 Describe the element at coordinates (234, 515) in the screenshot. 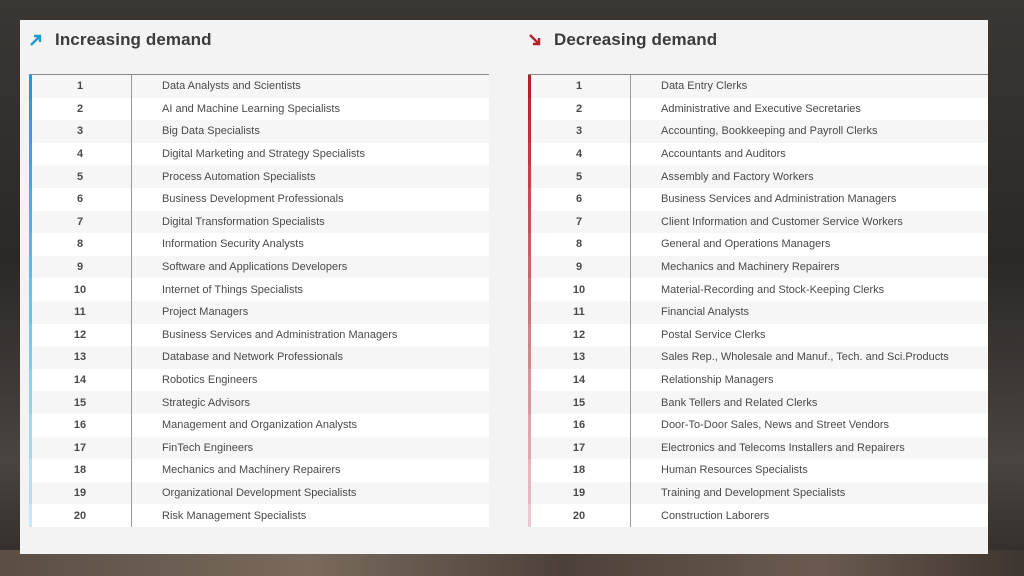

I see `role-name: Risk Management Specialists` at that location.